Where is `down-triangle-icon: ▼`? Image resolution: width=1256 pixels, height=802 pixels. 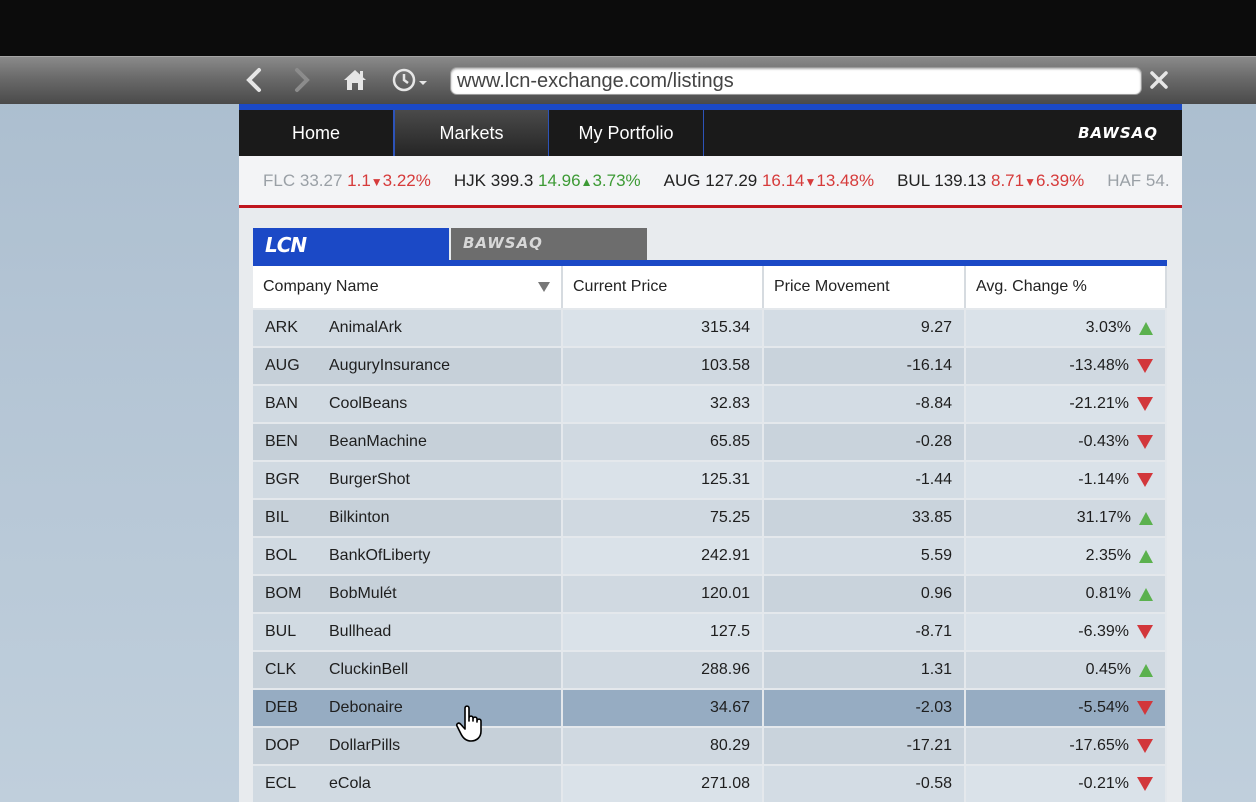
down-triangle-icon: ▼ is located at coordinates (376, 182).